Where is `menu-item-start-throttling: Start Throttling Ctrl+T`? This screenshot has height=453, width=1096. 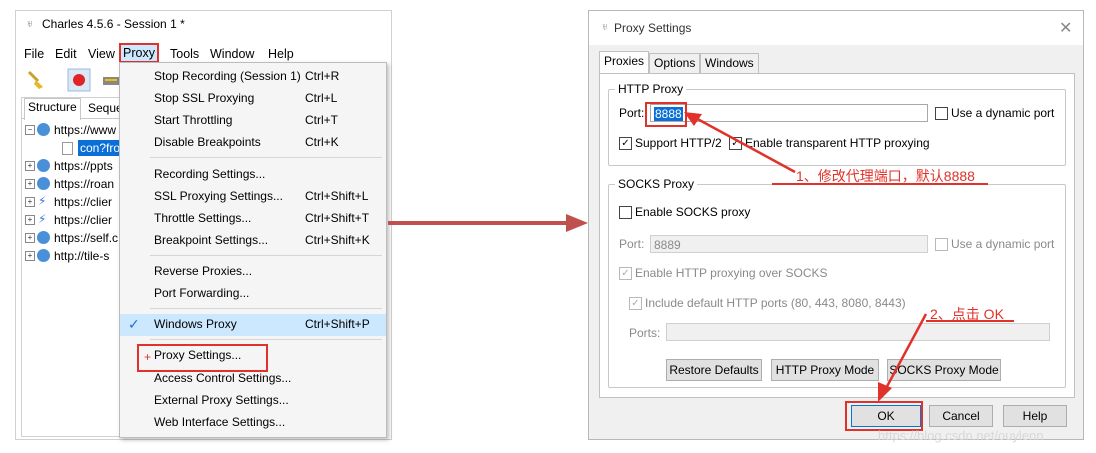
menu-item-start-throttling: Start Throttling Ctrl+T is located at coordinates (253, 121).